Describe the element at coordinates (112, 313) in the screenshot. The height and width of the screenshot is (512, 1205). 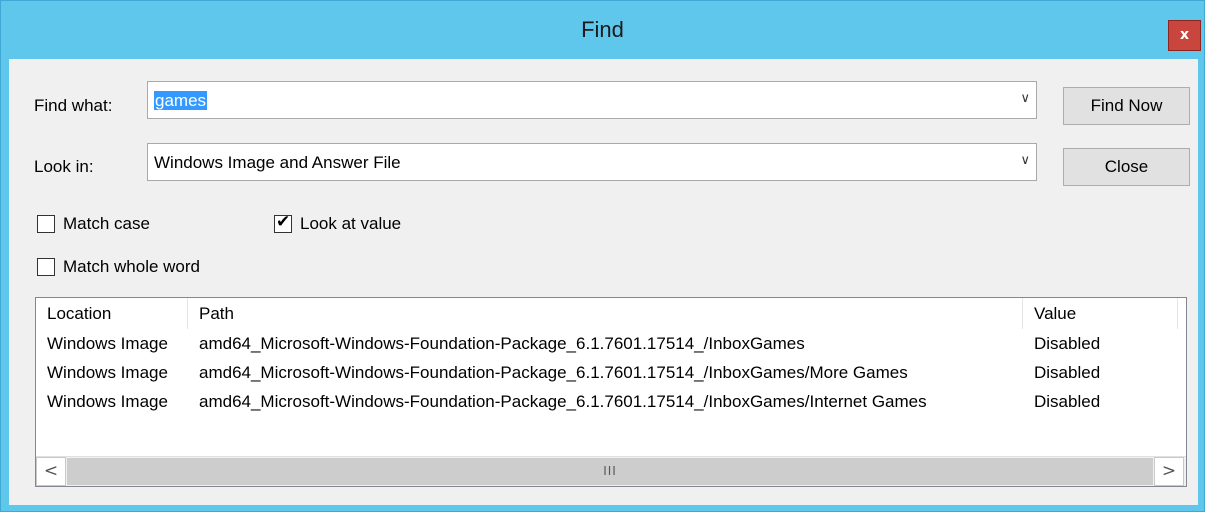
I see `column-header-location: Location` at that location.